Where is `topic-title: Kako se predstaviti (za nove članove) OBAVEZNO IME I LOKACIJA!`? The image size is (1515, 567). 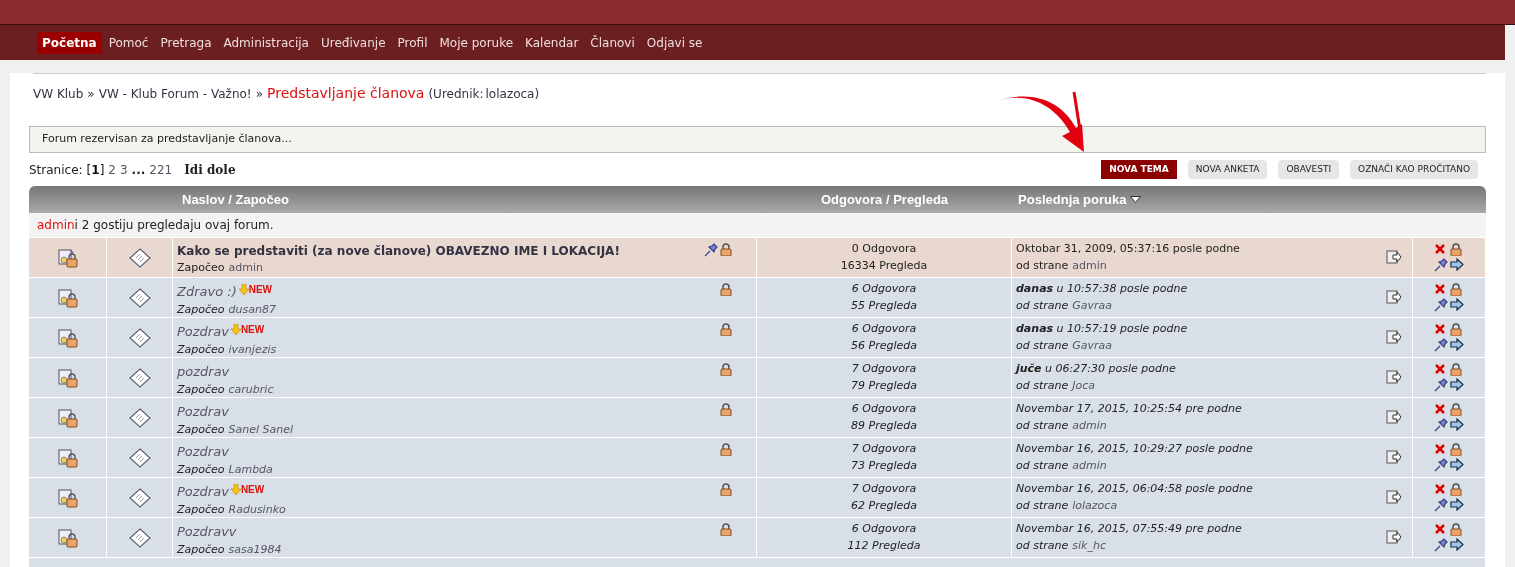 topic-title: Kako se predstaviti (za nove članove) OBAVEZNO IME I LOKACIJA! is located at coordinates (398, 251).